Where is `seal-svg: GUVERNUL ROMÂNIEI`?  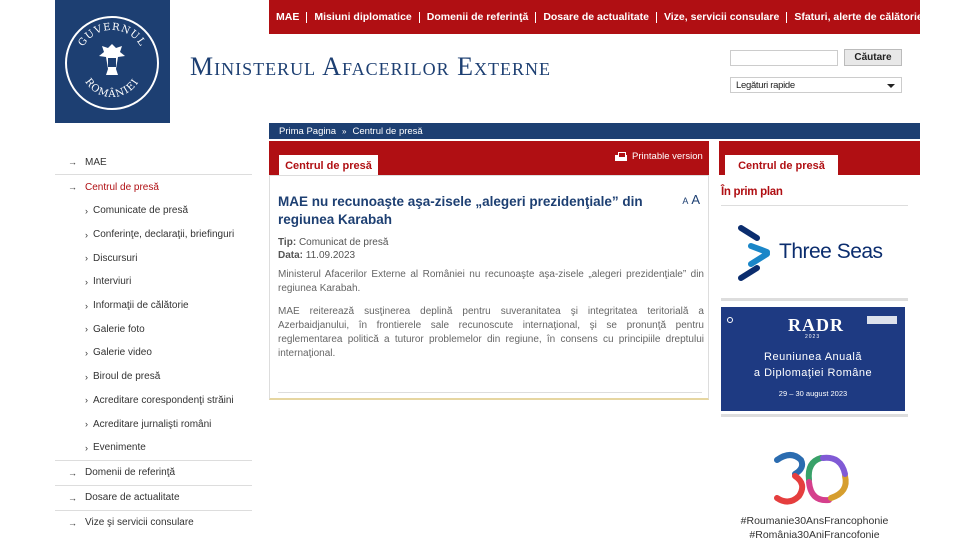 seal-svg: GUVERNUL ROMÂNIEI is located at coordinates (111, 61).